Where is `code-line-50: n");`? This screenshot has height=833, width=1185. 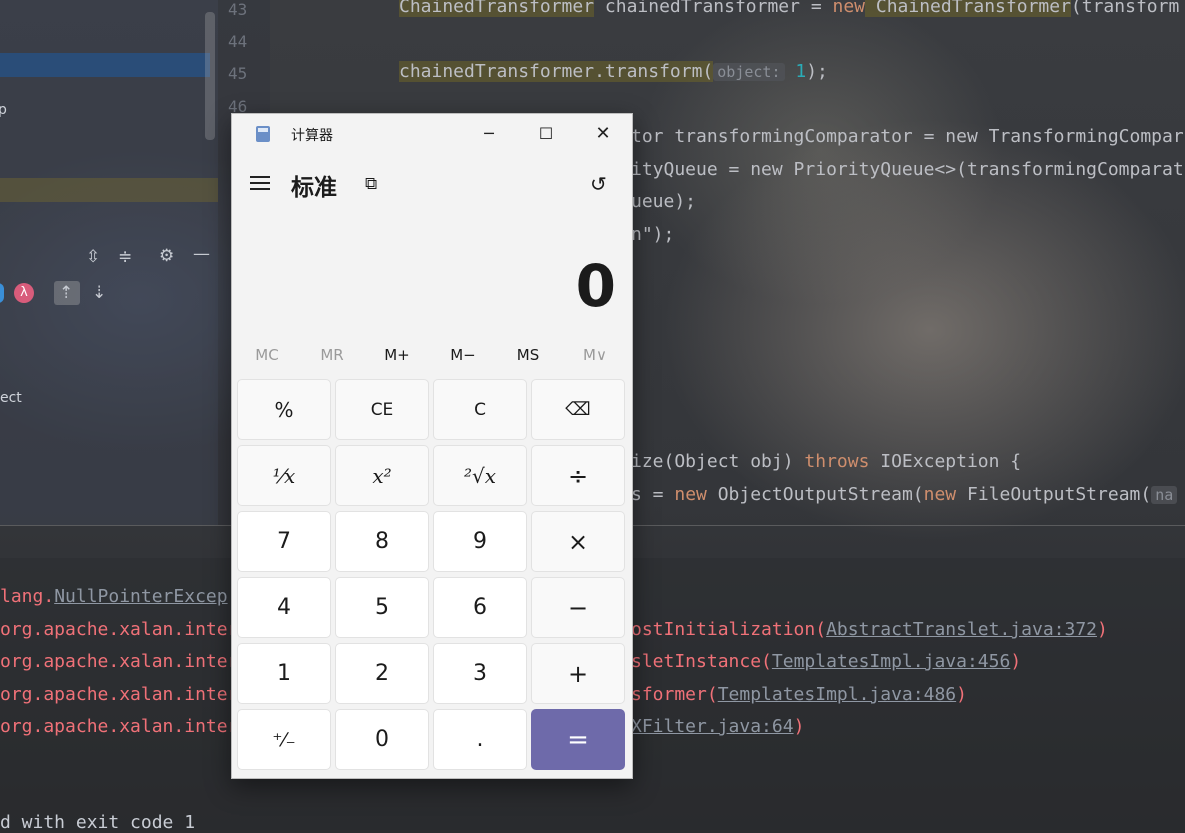
code-line-50: n"); is located at coordinates (652, 234).